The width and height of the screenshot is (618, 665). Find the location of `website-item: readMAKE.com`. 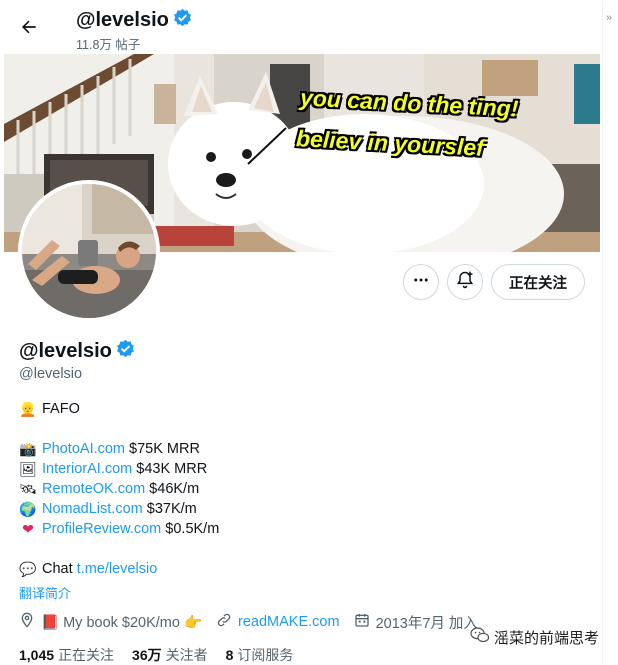

website-item: readMAKE.com is located at coordinates (278, 622).